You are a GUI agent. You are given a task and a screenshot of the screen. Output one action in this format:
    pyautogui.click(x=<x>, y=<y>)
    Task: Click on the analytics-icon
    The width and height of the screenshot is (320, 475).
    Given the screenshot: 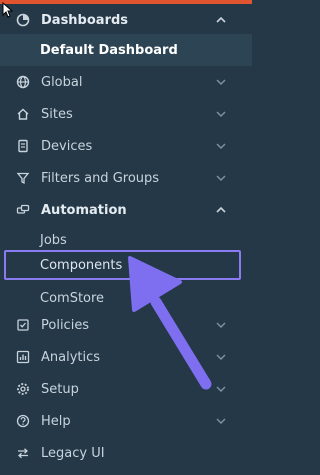 What is the action you would take?
    pyautogui.click(x=22, y=357)
    